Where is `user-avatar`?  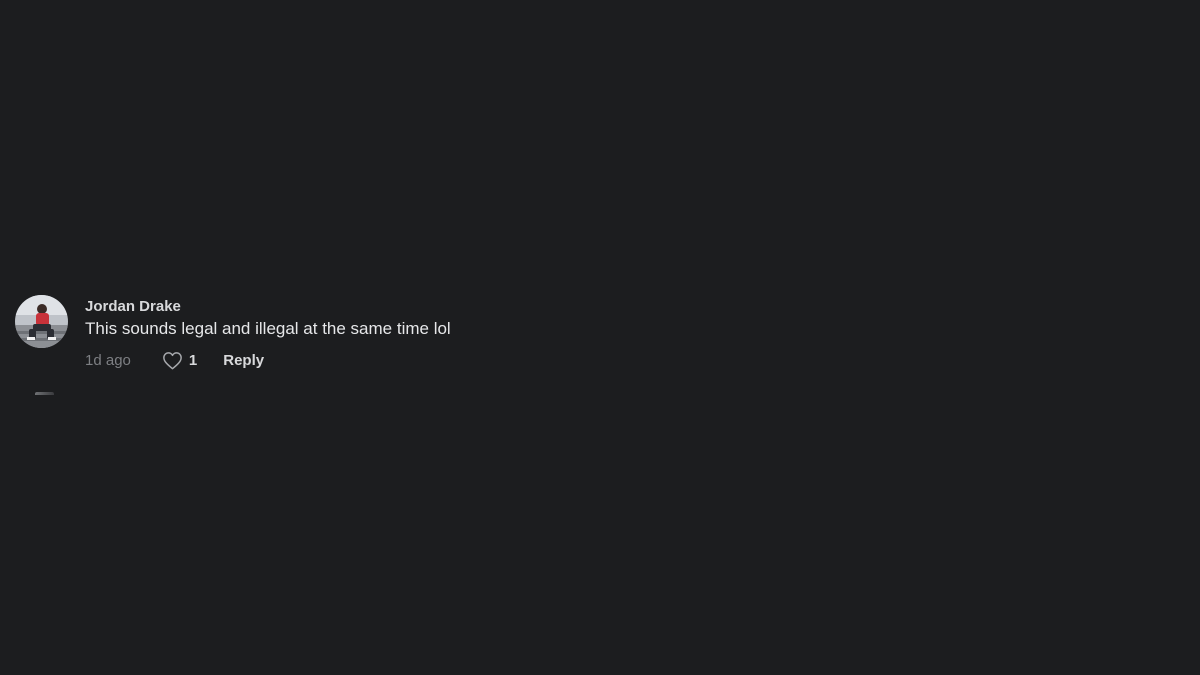 user-avatar is located at coordinates (41, 321).